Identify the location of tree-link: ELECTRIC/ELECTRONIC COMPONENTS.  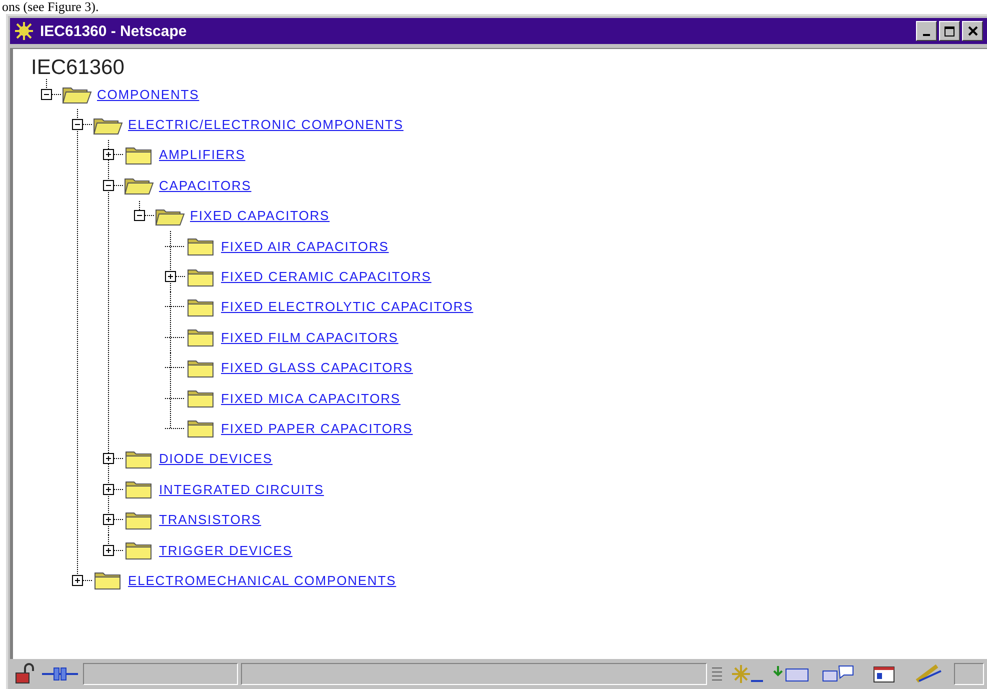
(266, 124).